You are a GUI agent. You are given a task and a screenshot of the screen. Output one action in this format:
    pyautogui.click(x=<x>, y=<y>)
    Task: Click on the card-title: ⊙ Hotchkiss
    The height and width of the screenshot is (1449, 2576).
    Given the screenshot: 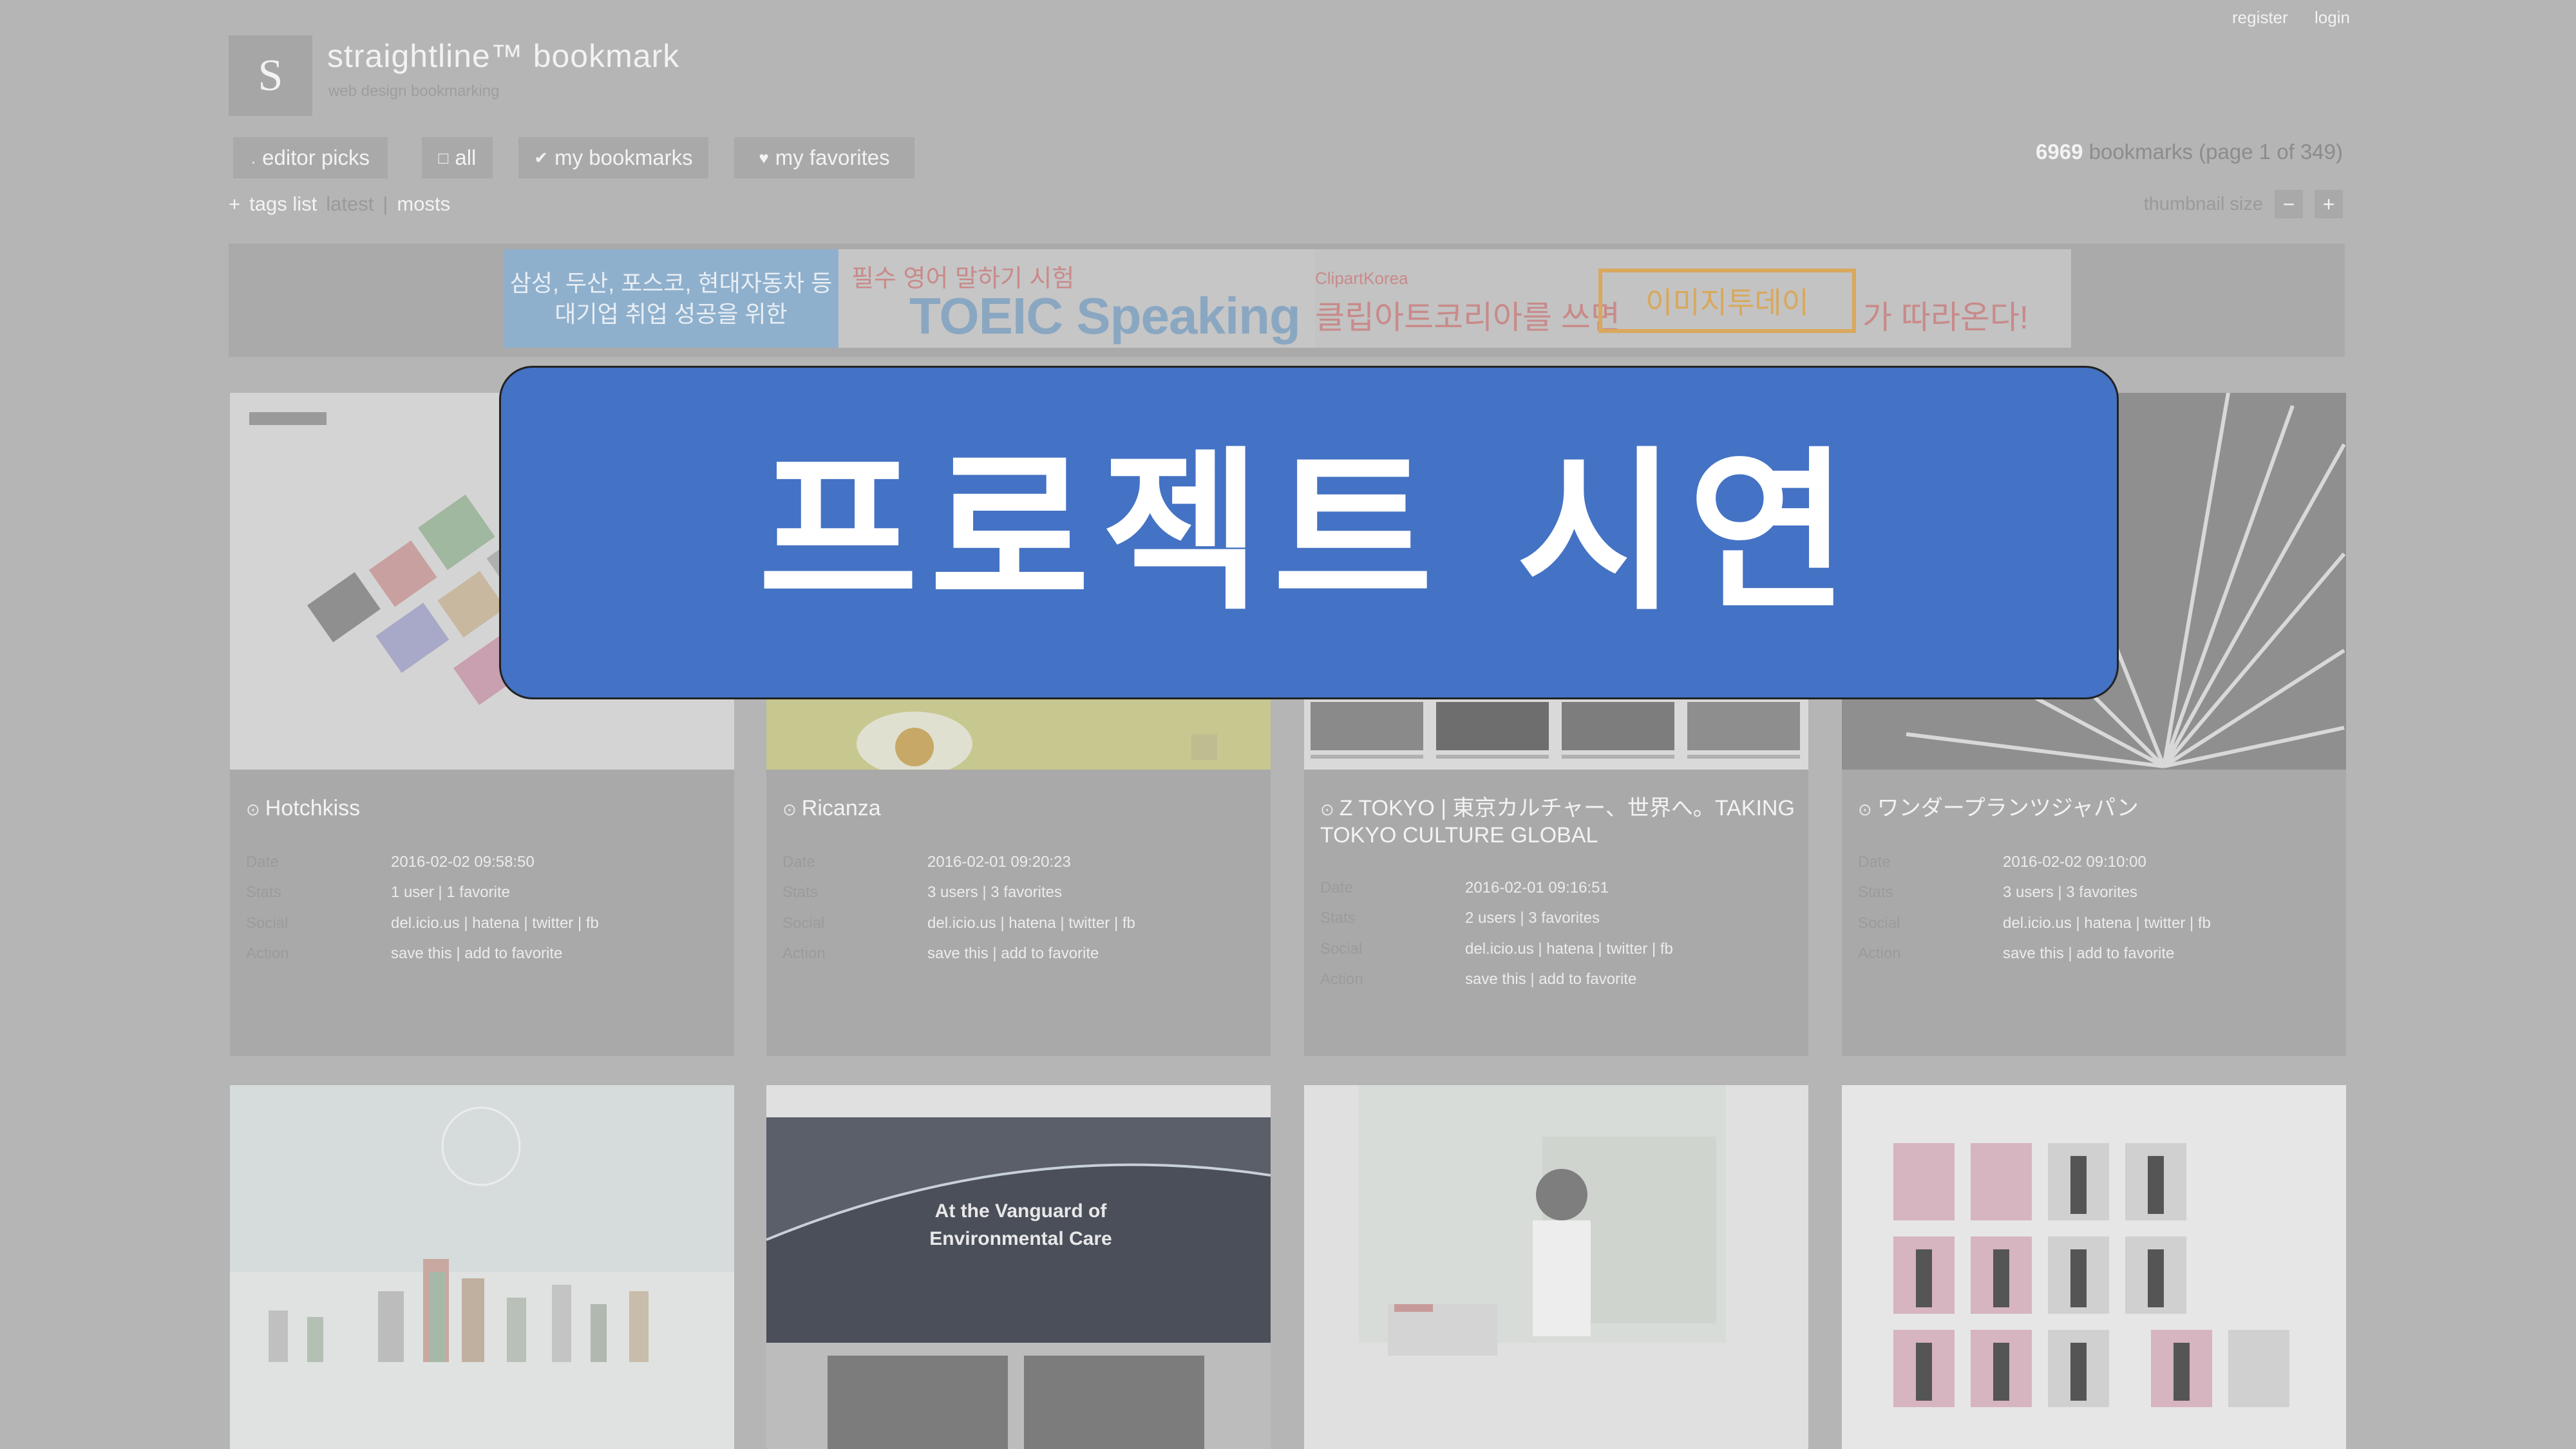 What is the action you would take?
    pyautogui.click(x=484, y=809)
    